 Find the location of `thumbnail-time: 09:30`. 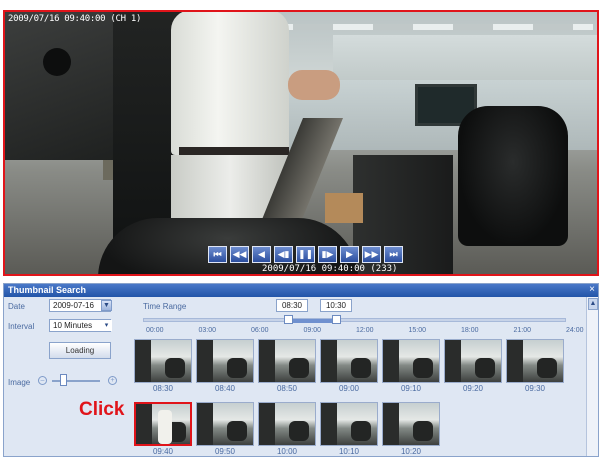

thumbnail-time: 09:30 is located at coordinates (535, 388).